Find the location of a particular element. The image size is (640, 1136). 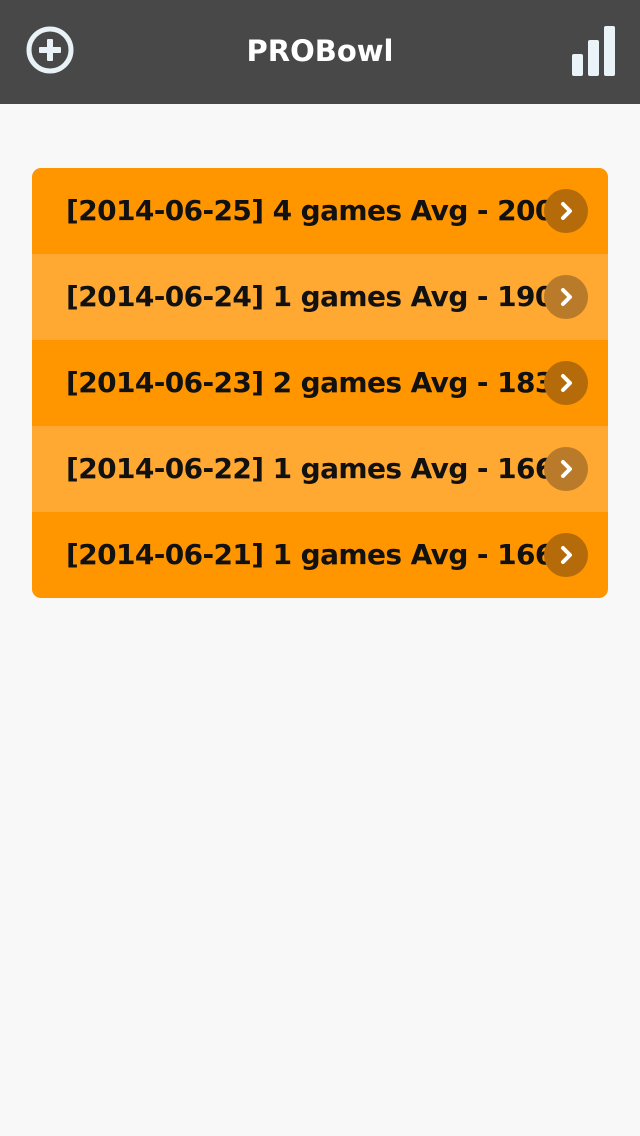

list-item: [2014-06-23] 2 games Avg - 183 is located at coordinates (320, 383).